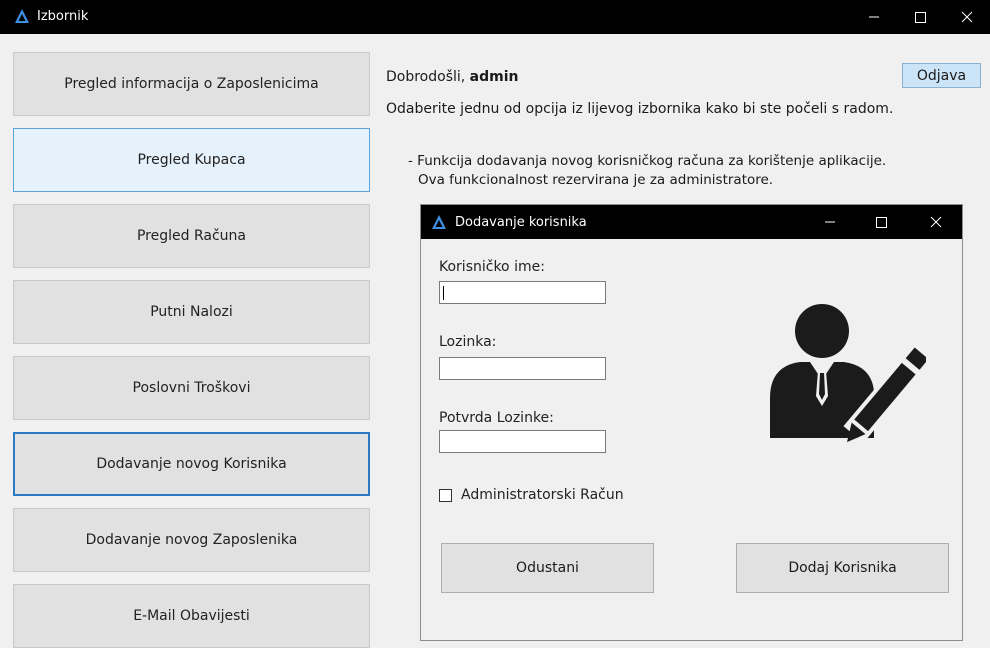 The image size is (990, 648). Describe the element at coordinates (428, 77) in the screenshot. I see `greeting-label: Dobrodošli,` at that location.